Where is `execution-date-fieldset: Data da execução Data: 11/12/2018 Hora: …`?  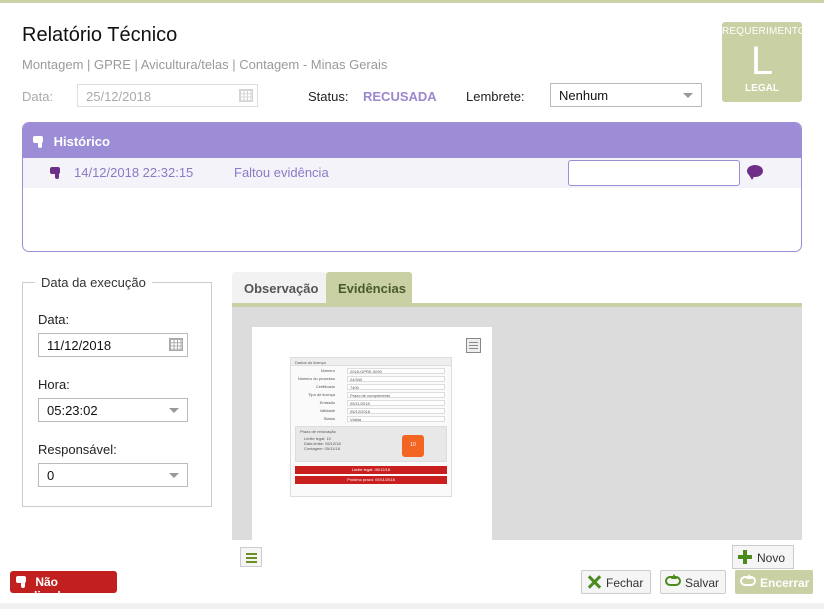 execution-date-fieldset: Data da execução Data: 11/12/2018 Hora: … is located at coordinates (117, 391).